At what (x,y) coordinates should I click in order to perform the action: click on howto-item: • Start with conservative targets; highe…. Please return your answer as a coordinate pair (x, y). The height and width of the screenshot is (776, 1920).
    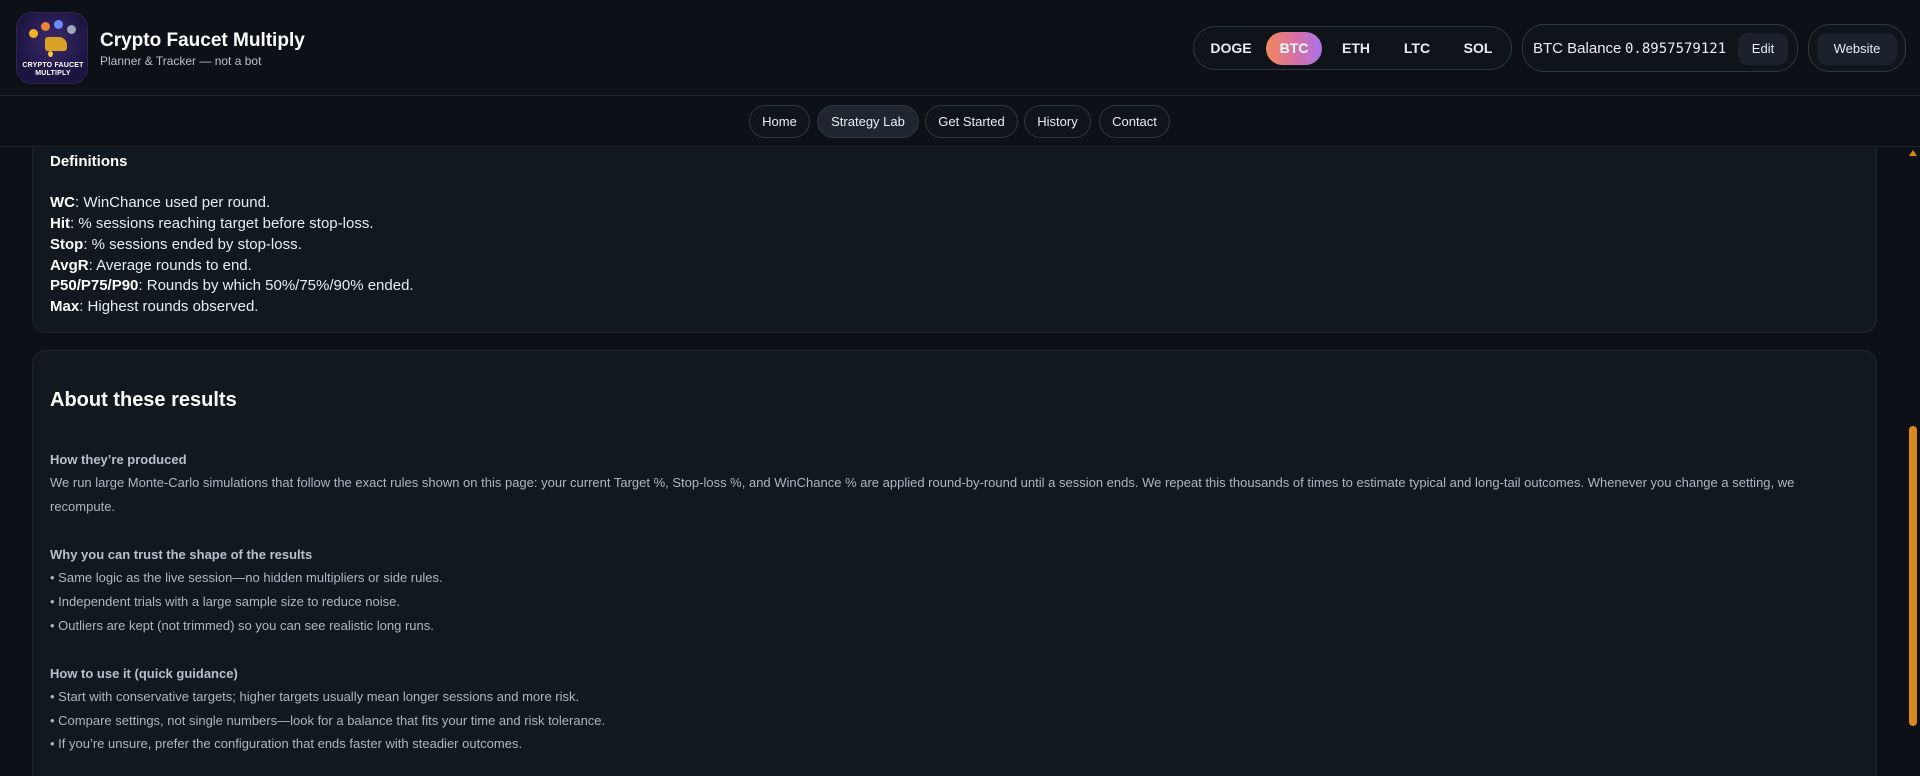
    Looking at the image, I should click on (315, 696).